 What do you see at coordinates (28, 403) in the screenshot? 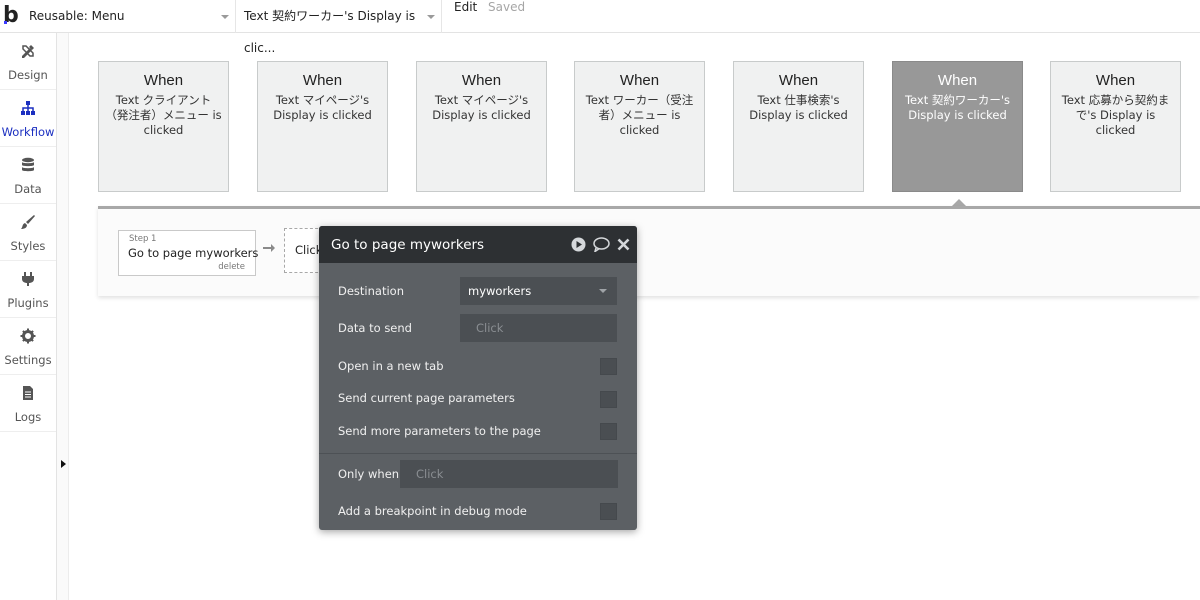
I see `sidebar-item-logs: Logs` at bounding box center [28, 403].